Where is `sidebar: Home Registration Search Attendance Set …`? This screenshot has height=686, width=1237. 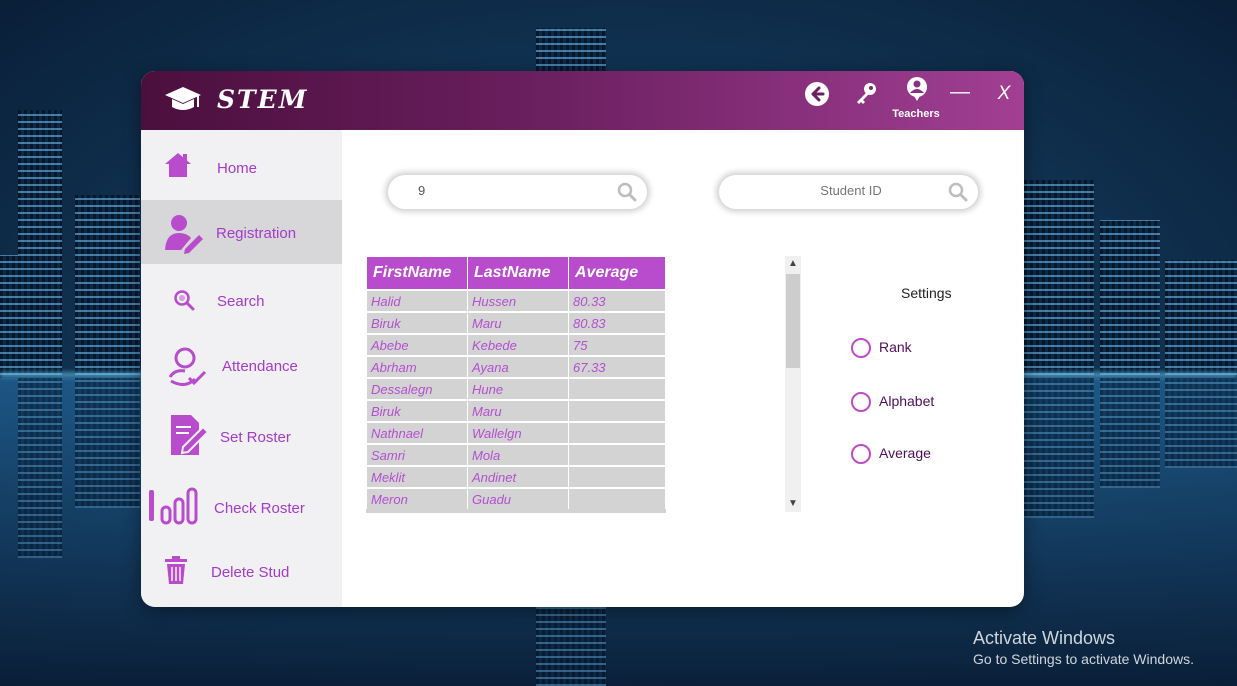 sidebar: Home Registration Search Attendance Set … is located at coordinates (241, 368).